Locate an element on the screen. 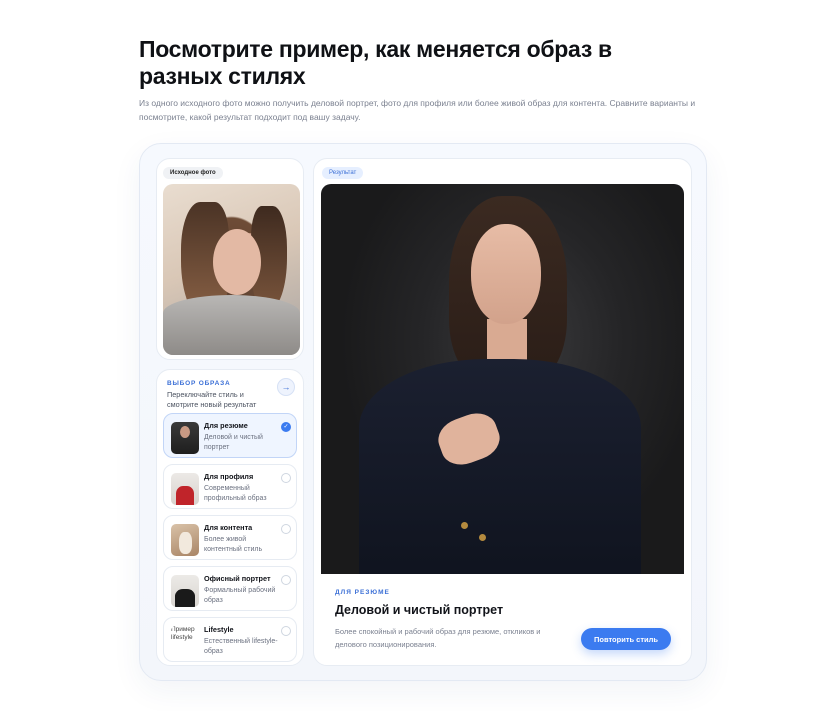 The image size is (824, 711). result-title: Деловой и чистый портрет is located at coordinates (419, 610).